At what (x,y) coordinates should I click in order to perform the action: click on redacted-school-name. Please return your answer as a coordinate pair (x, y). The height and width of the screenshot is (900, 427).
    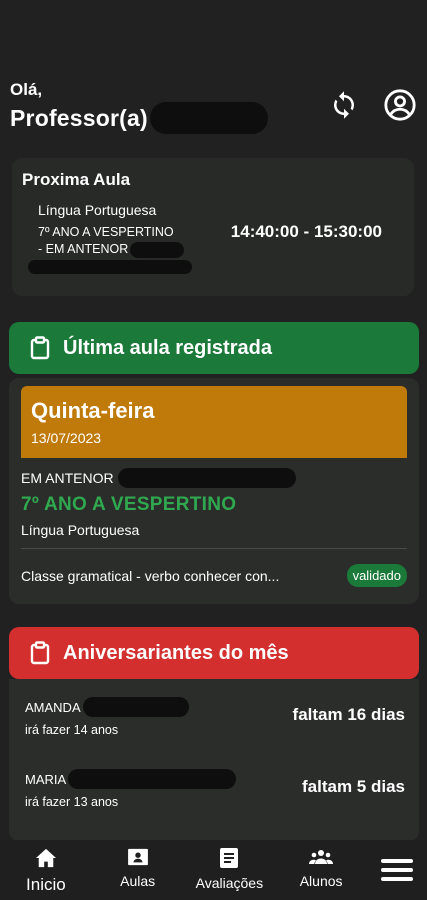
    Looking at the image, I should click on (206, 478).